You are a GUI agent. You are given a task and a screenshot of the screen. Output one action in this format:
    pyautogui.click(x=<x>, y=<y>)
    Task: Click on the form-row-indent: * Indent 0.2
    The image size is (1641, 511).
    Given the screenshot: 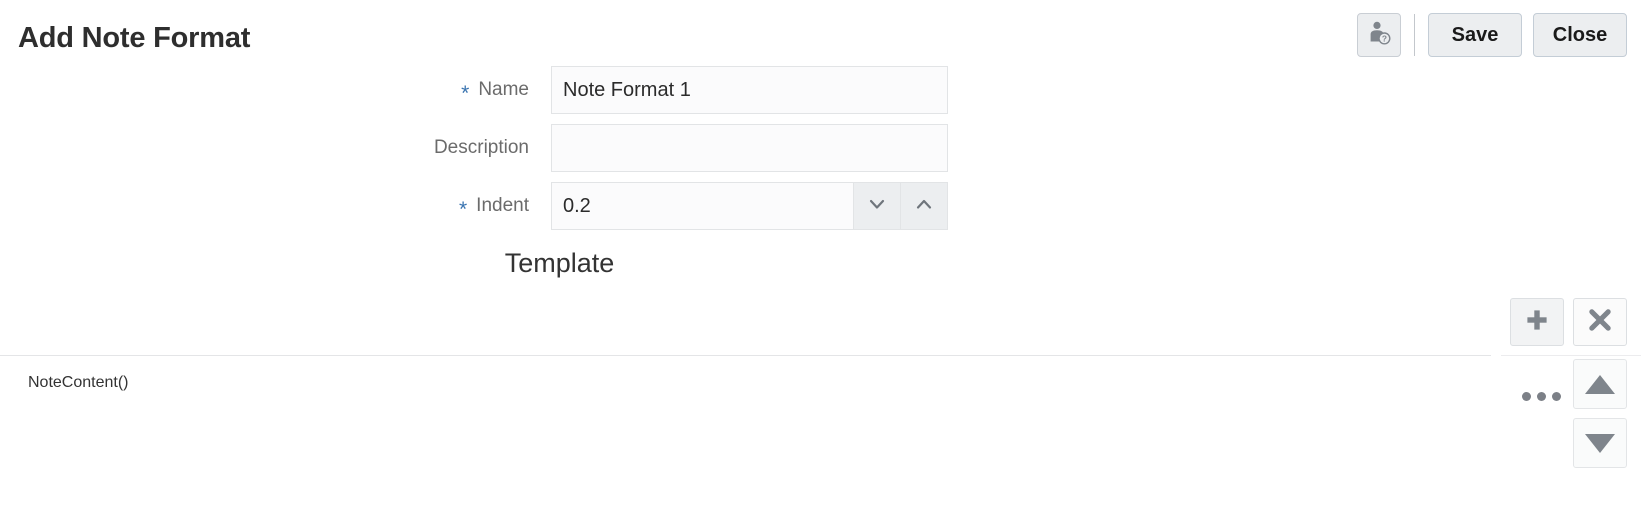 What is the action you would take?
    pyautogui.click(x=820, y=206)
    